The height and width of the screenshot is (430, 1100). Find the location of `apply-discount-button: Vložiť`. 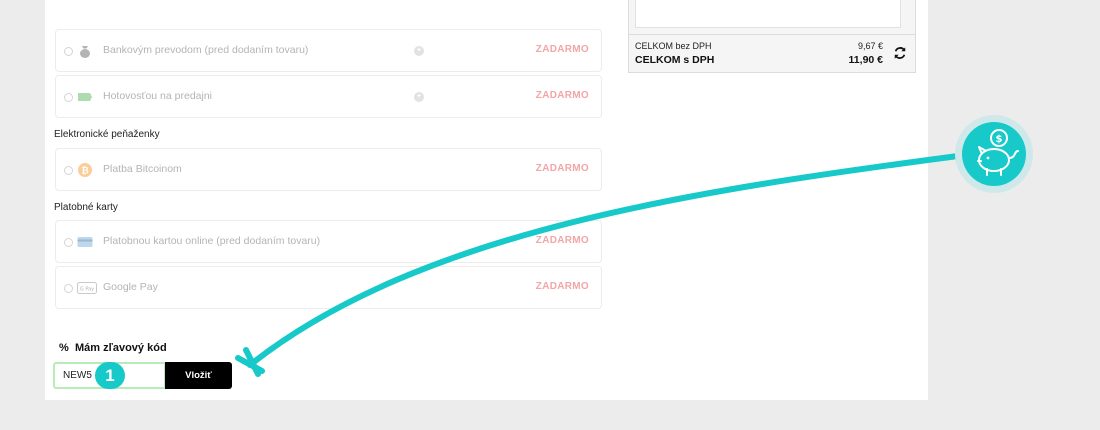

apply-discount-button: Vložiť is located at coordinates (198, 375).